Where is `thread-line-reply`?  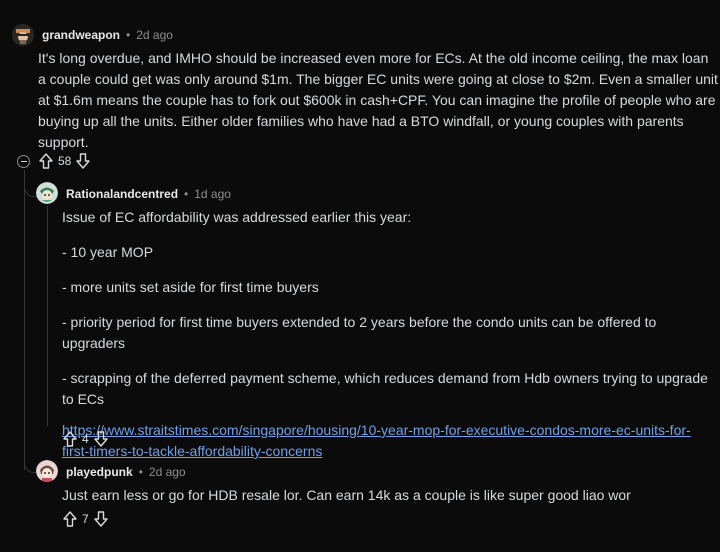
thread-line-reply is located at coordinates (47, 316).